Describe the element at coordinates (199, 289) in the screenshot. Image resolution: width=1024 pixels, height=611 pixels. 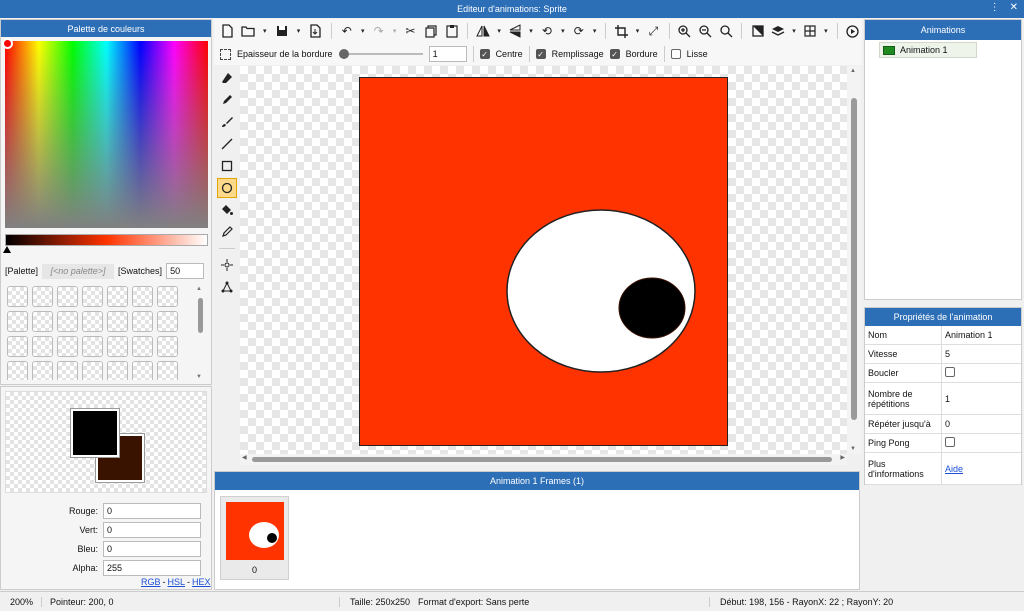
I see `scroll-up-icon: ▲` at that location.